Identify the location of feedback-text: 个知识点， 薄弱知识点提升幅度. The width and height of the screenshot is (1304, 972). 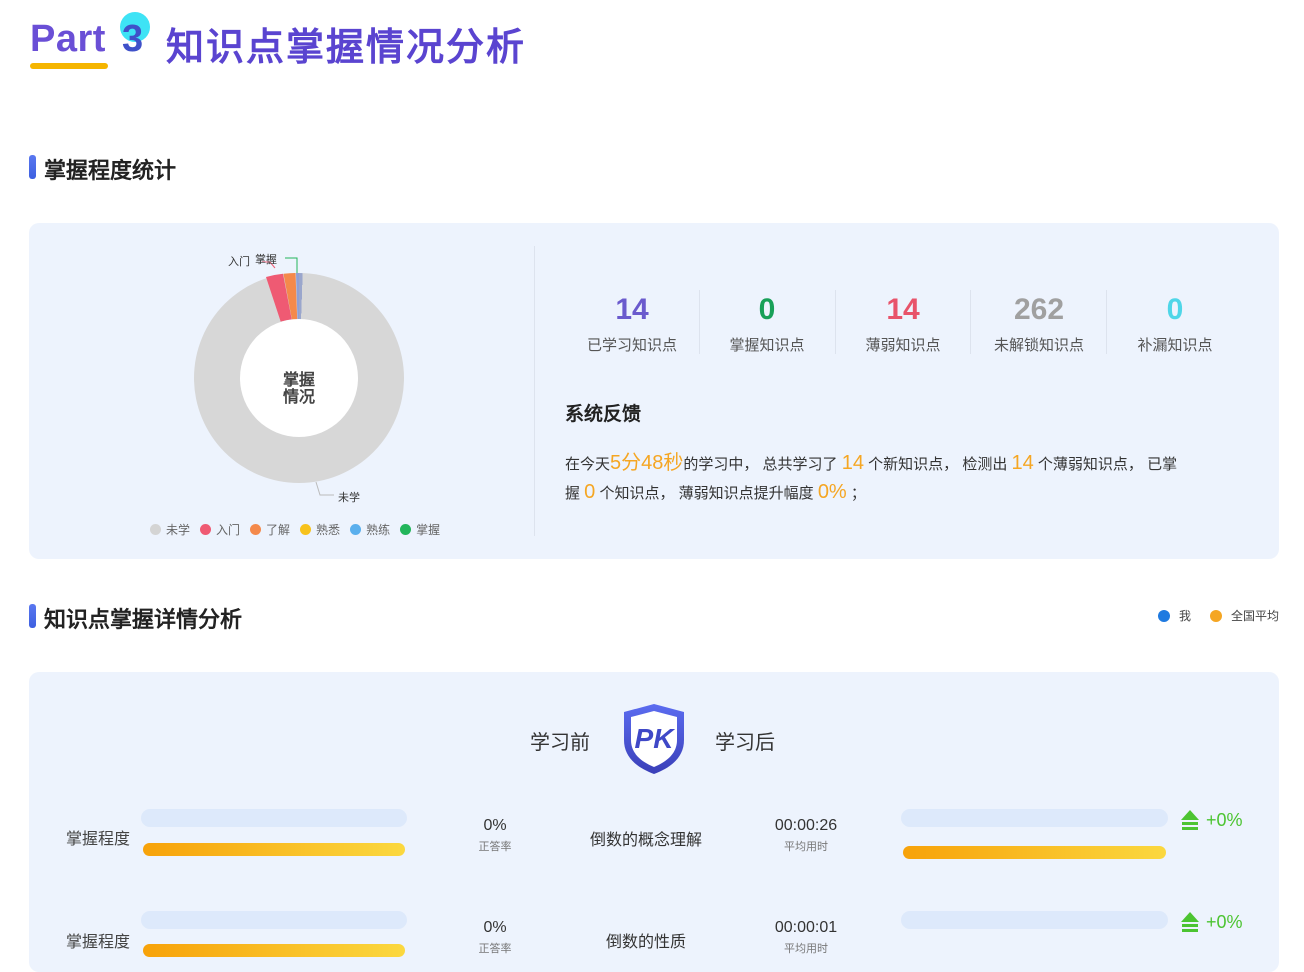
(706, 493).